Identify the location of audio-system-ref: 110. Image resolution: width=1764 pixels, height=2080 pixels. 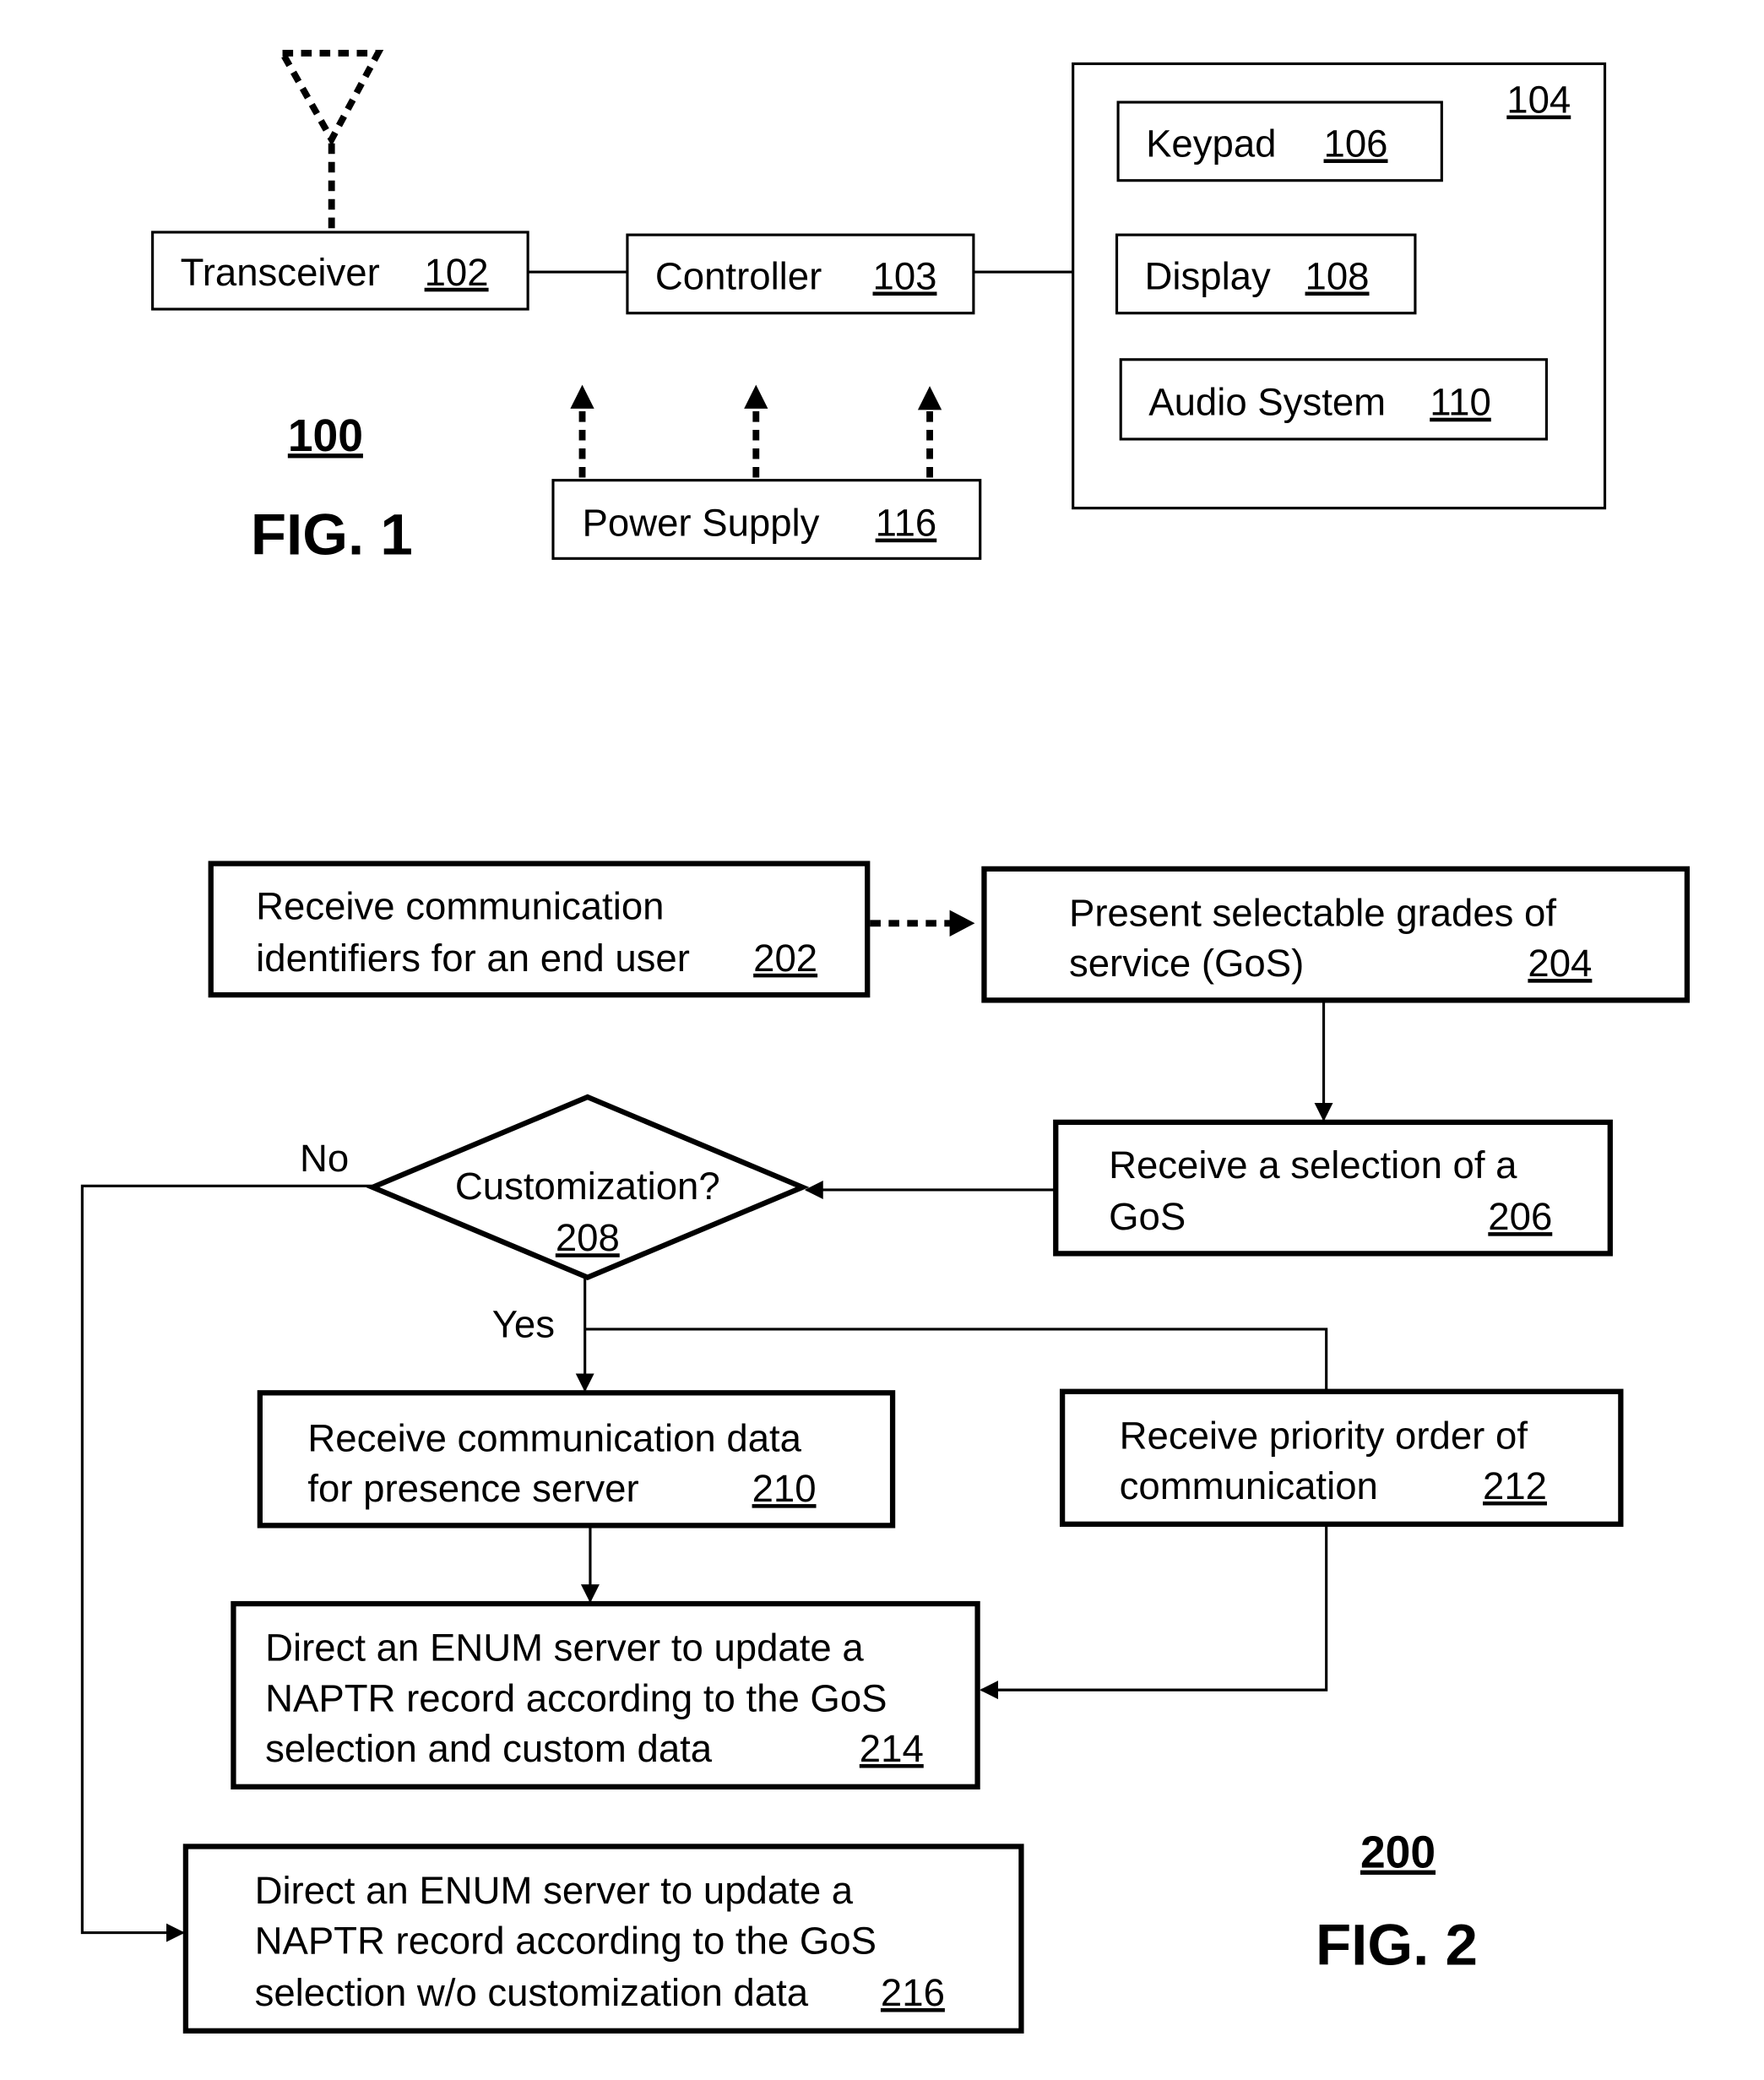
(1461, 402).